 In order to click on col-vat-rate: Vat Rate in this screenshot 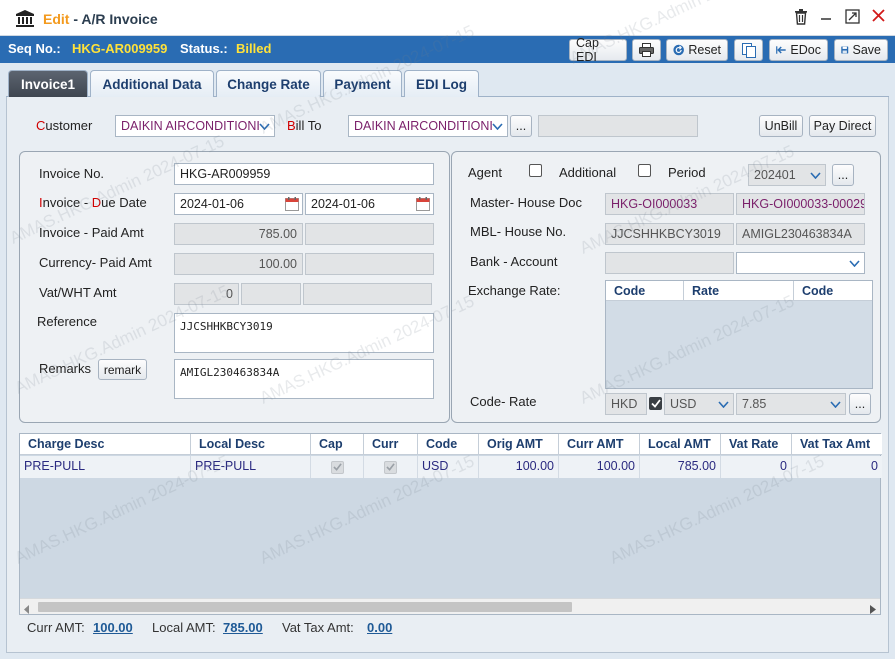, I will do `click(756, 444)`.